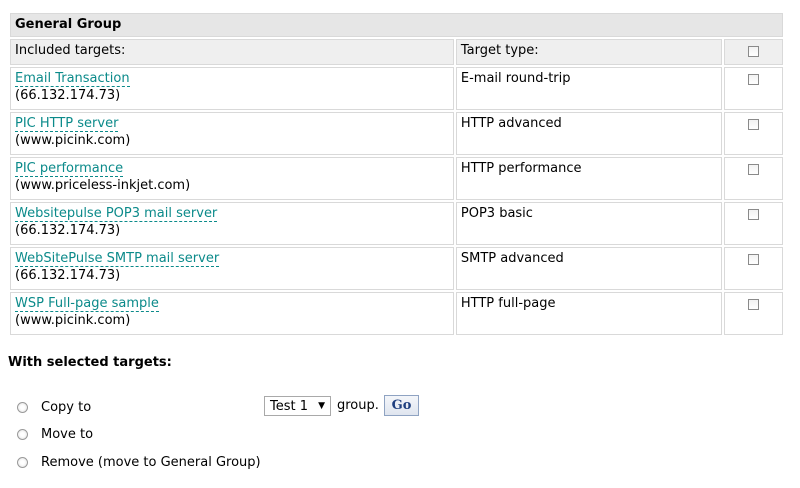 The width and height of the screenshot is (800, 488). What do you see at coordinates (588, 313) in the screenshot?
I see `target-type: HTTP full-page` at bounding box center [588, 313].